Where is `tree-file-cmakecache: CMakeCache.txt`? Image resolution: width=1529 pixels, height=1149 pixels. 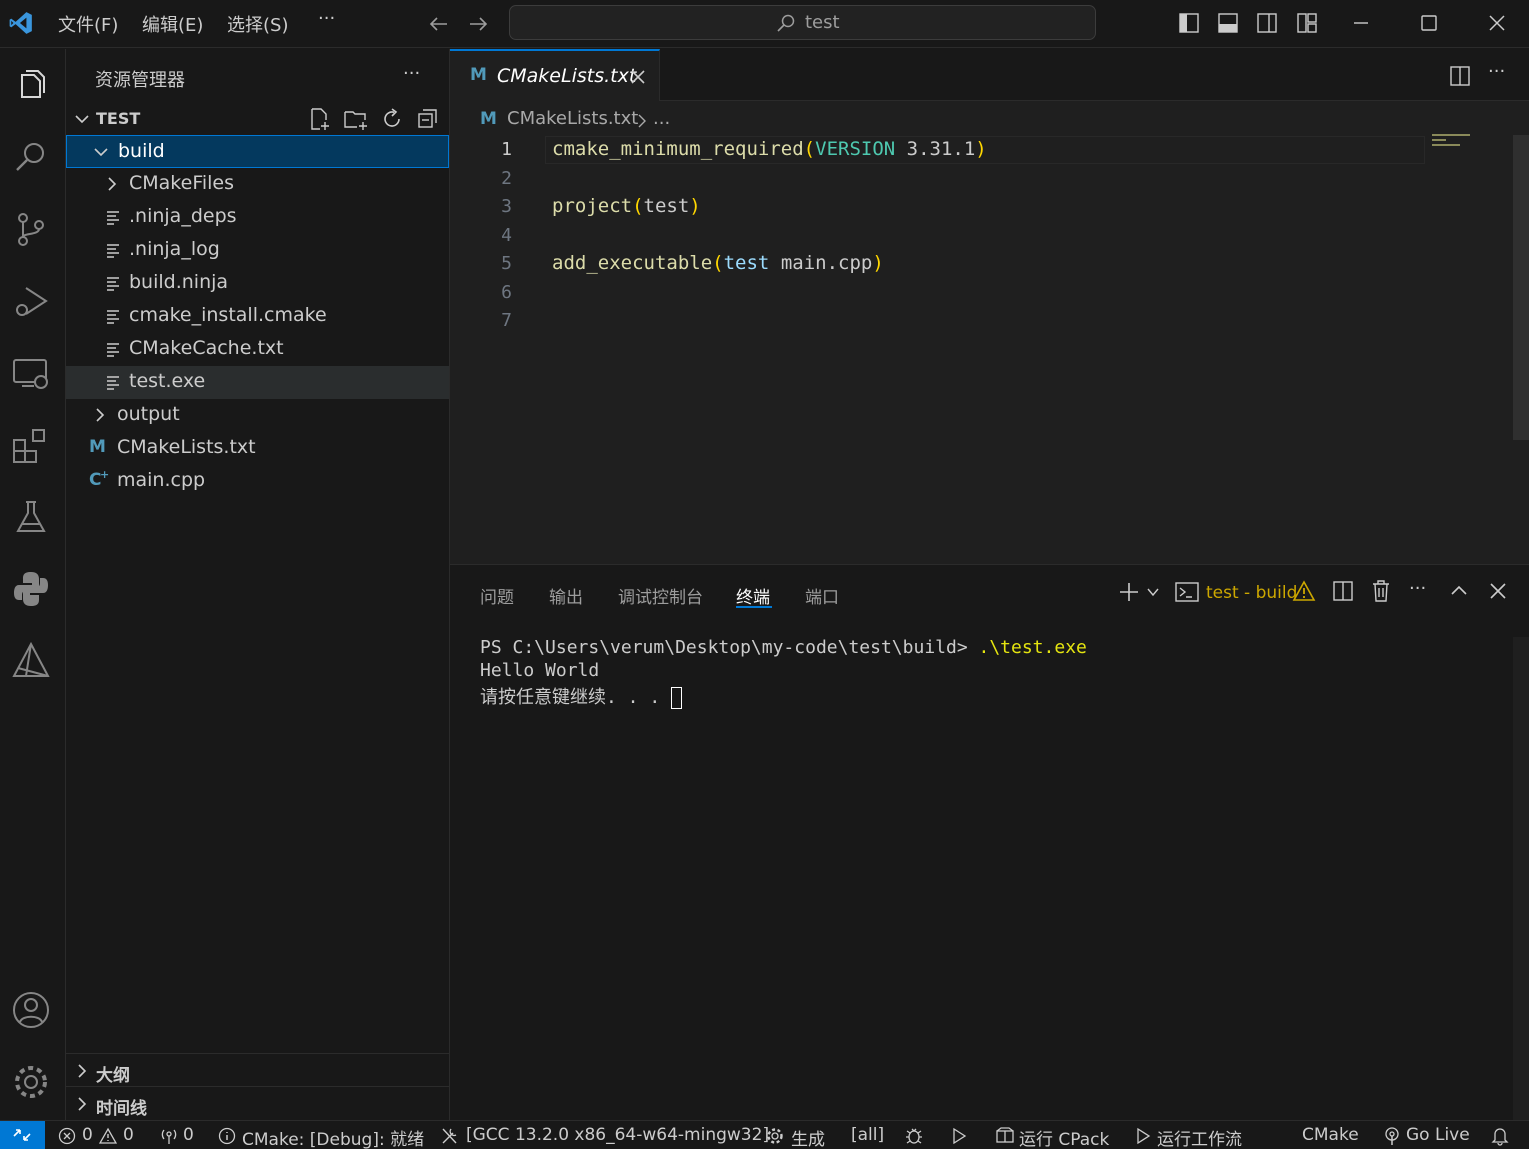 tree-file-cmakecache: CMakeCache.txt is located at coordinates (257, 349).